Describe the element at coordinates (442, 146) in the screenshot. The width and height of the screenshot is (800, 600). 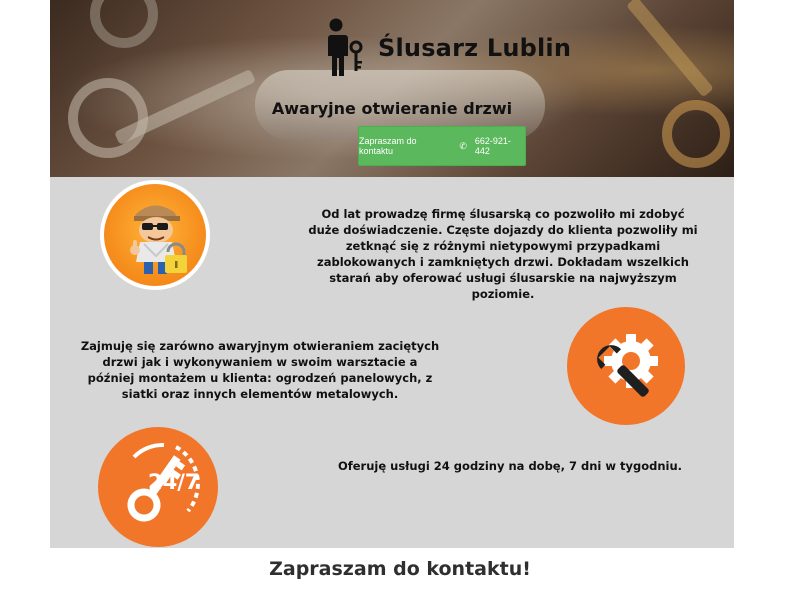
I see `contact-cta-button: Zapraszam do kontaktu ✆ 662-921-442` at that location.